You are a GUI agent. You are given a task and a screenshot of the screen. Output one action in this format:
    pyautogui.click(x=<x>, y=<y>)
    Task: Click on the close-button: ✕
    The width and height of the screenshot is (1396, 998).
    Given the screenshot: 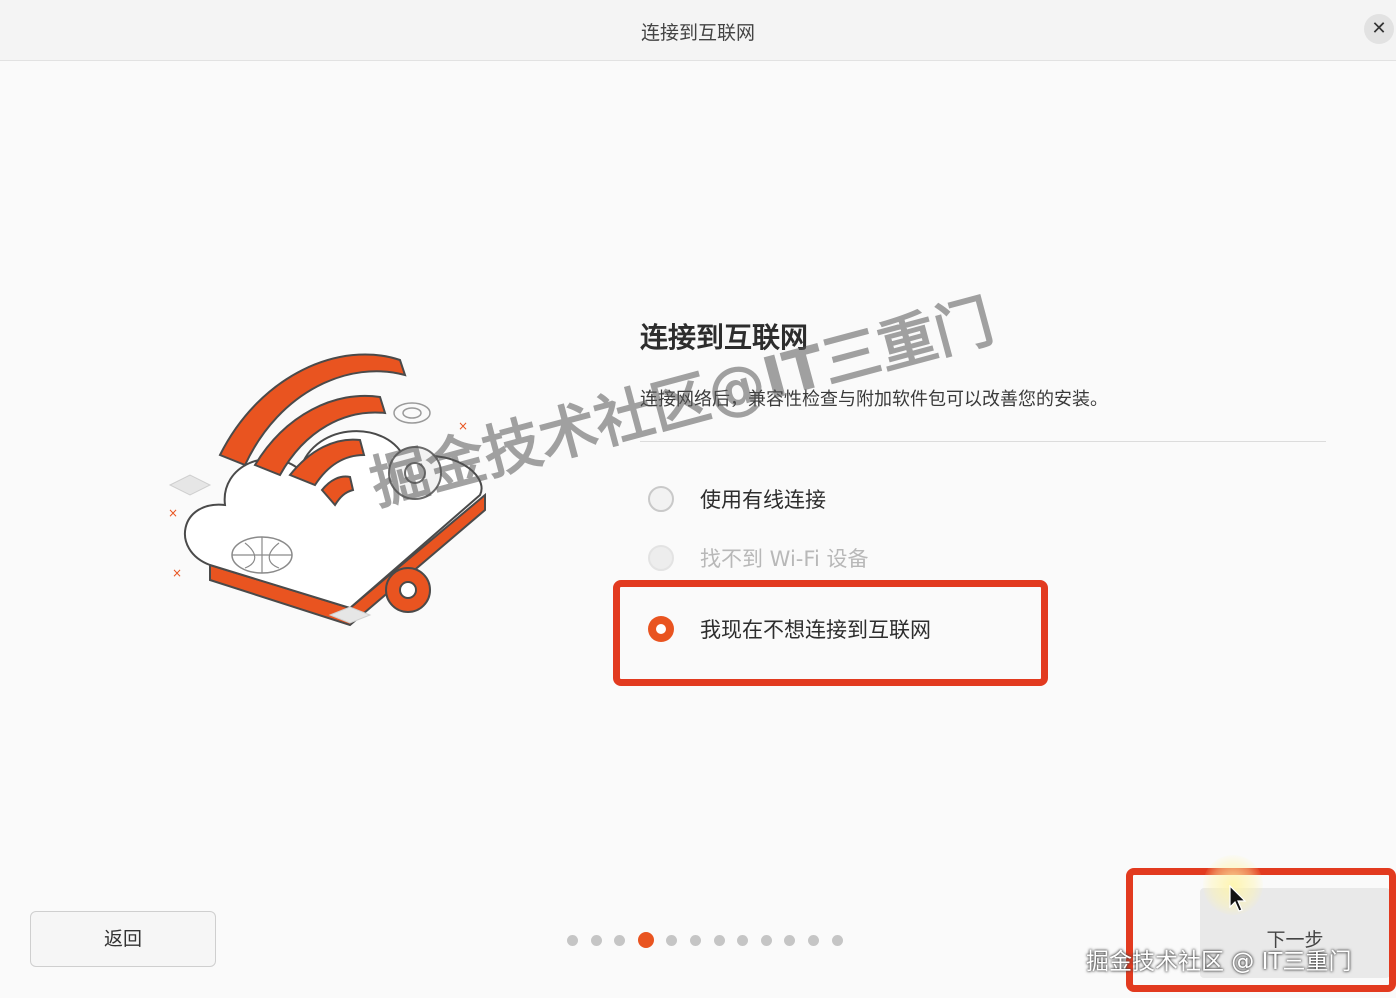 What is the action you would take?
    pyautogui.click(x=1379, y=29)
    